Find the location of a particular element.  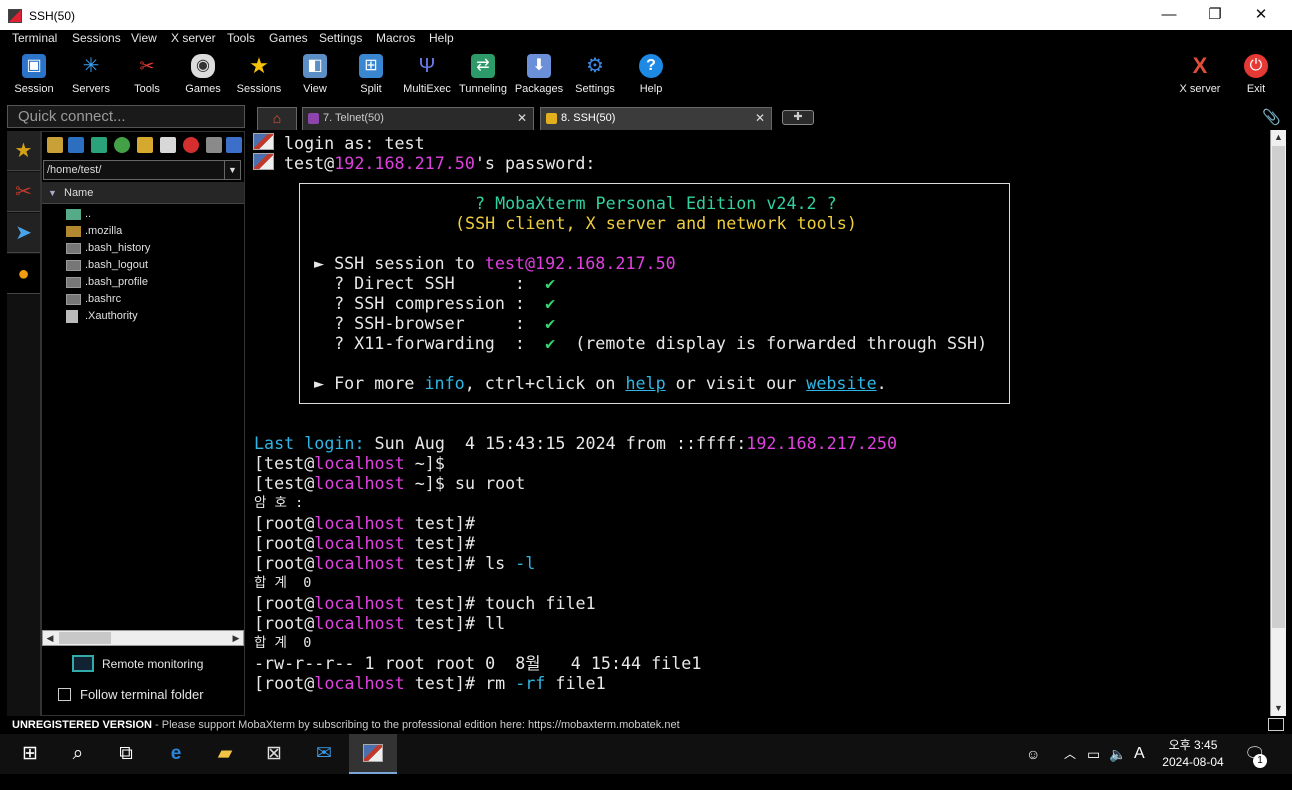

home-tab: ⌂ is located at coordinates (277, 118).